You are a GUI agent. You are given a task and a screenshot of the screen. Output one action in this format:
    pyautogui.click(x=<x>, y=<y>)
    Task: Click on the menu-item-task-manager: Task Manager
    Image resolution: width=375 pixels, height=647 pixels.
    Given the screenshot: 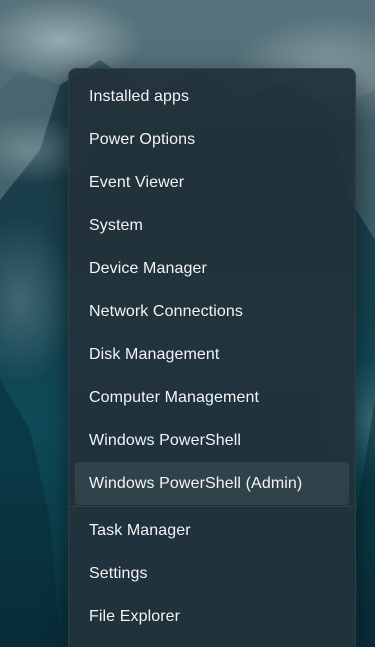 What is the action you would take?
    pyautogui.click(x=212, y=530)
    